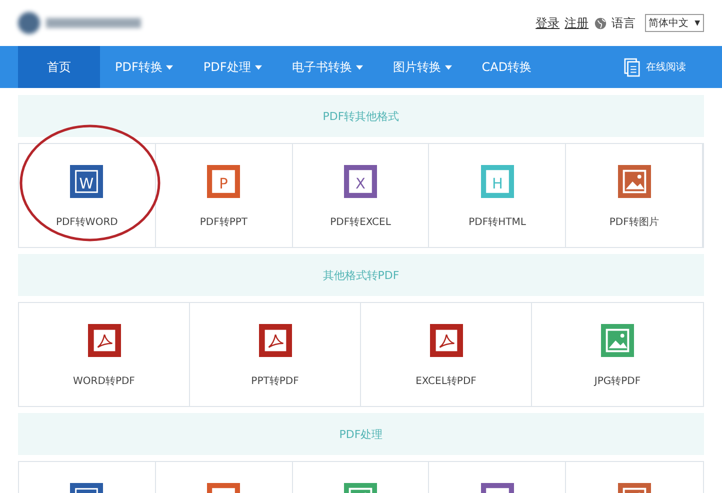 This screenshot has width=722, height=493. I want to click on section-header: 其他格式转PDF, so click(361, 275).